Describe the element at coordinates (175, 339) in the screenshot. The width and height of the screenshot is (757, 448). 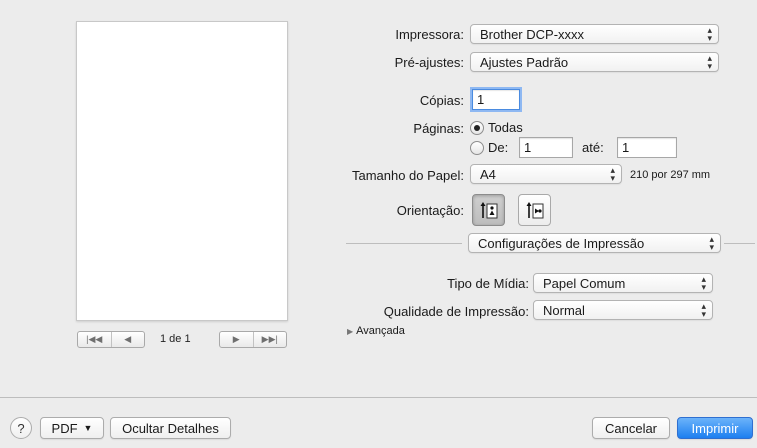
I see `page-indicator: 1 de 1` at that location.